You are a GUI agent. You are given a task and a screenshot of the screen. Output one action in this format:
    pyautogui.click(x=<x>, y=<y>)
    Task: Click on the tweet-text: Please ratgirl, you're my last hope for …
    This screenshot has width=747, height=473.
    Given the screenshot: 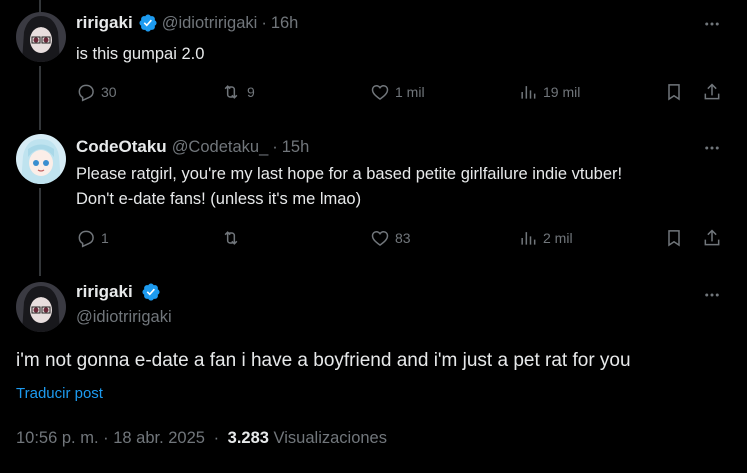 What is the action you would take?
    pyautogui.click(x=349, y=187)
    